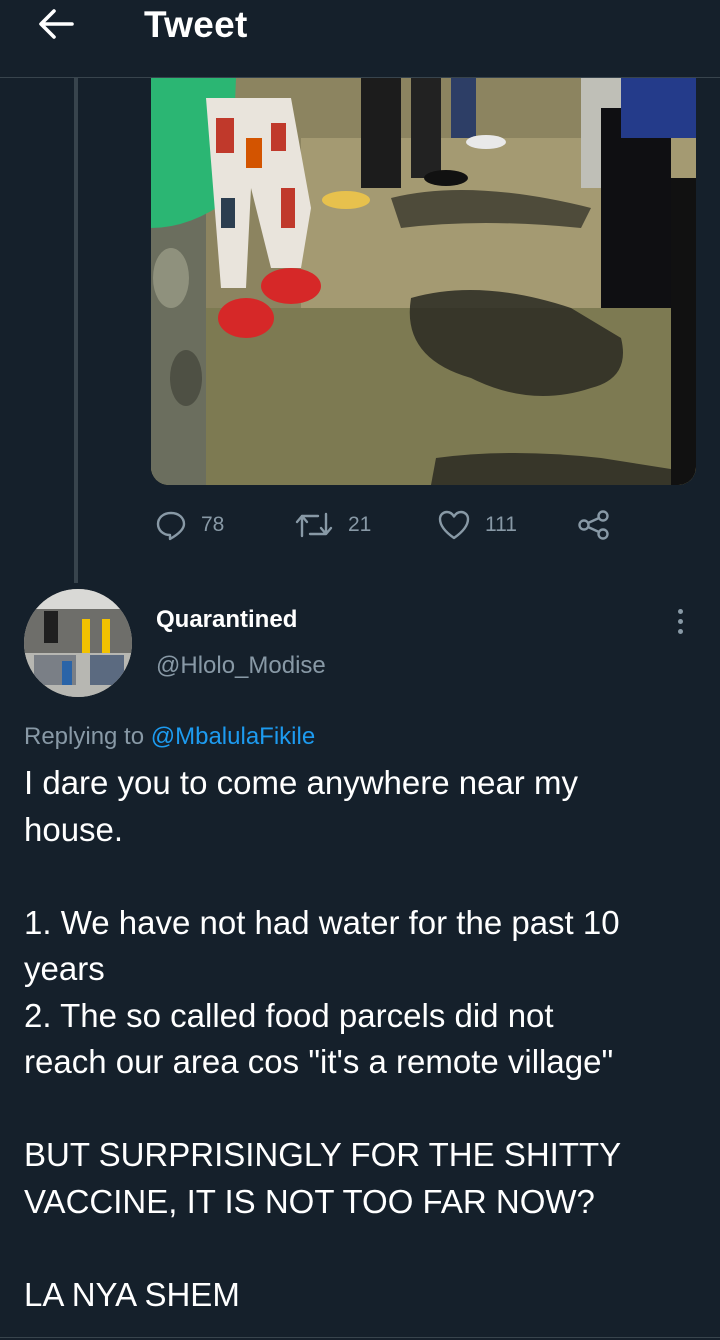  I want to click on avatar, so click(78, 643).